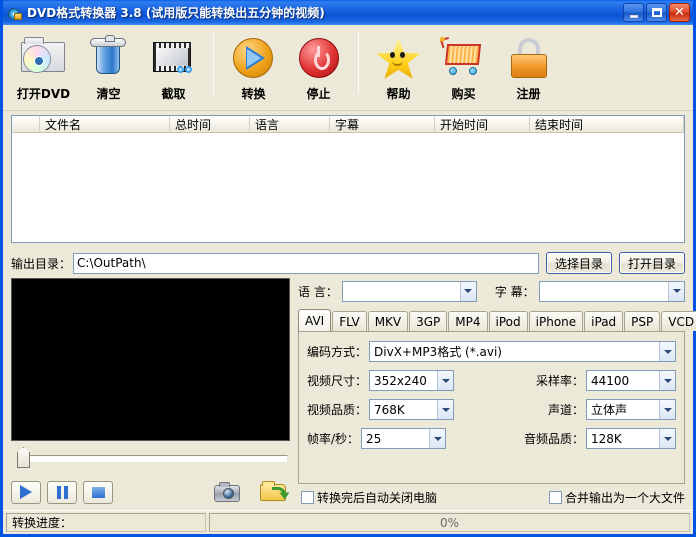 This screenshot has height=537, width=696. Describe the element at coordinates (631, 380) in the screenshot. I see `sample-rate-select: 44100` at that location.